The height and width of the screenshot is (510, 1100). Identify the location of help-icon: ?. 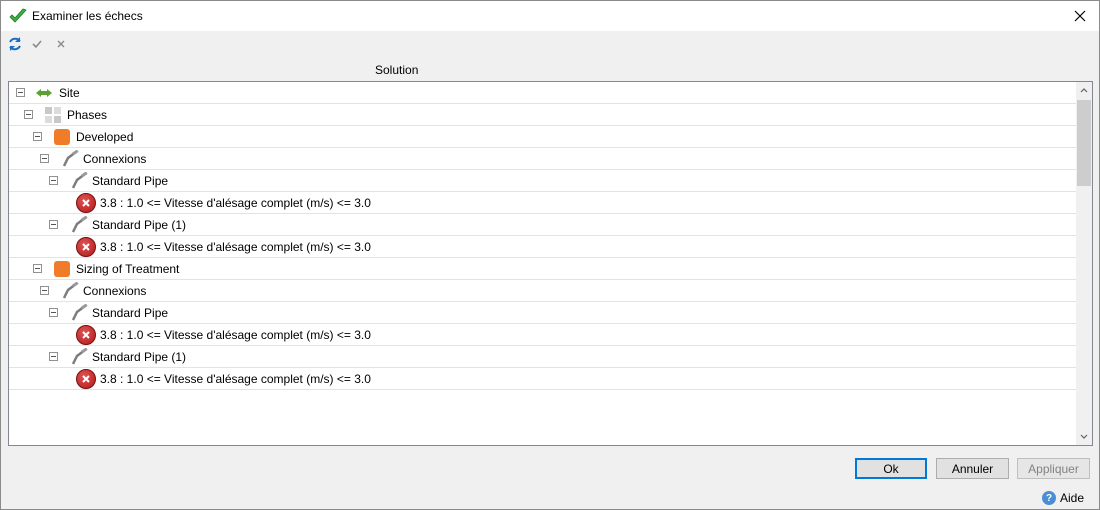
(1049, 498).